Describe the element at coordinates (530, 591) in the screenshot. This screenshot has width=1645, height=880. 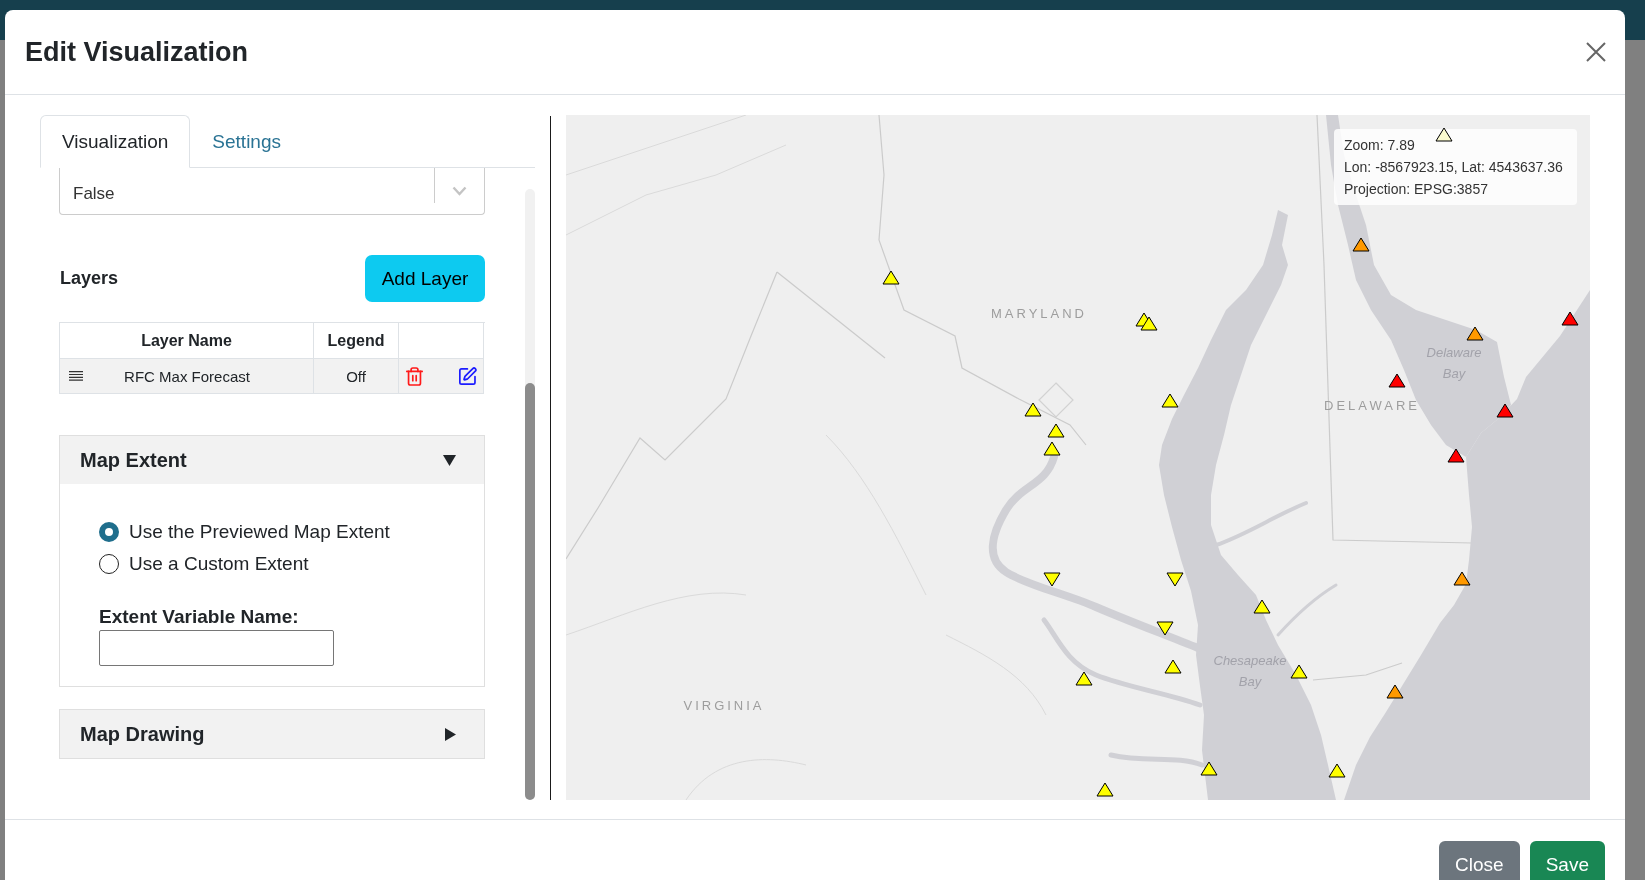
I see `scrollbar-thumb` at that location.